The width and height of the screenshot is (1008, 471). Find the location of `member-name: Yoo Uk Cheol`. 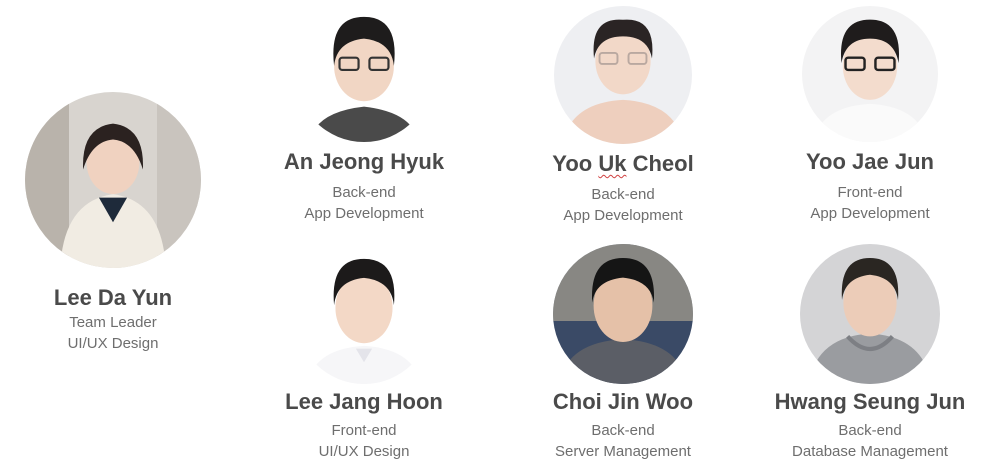

member-name: Yoo Uk Cheol is located at coordinates (623, 164).